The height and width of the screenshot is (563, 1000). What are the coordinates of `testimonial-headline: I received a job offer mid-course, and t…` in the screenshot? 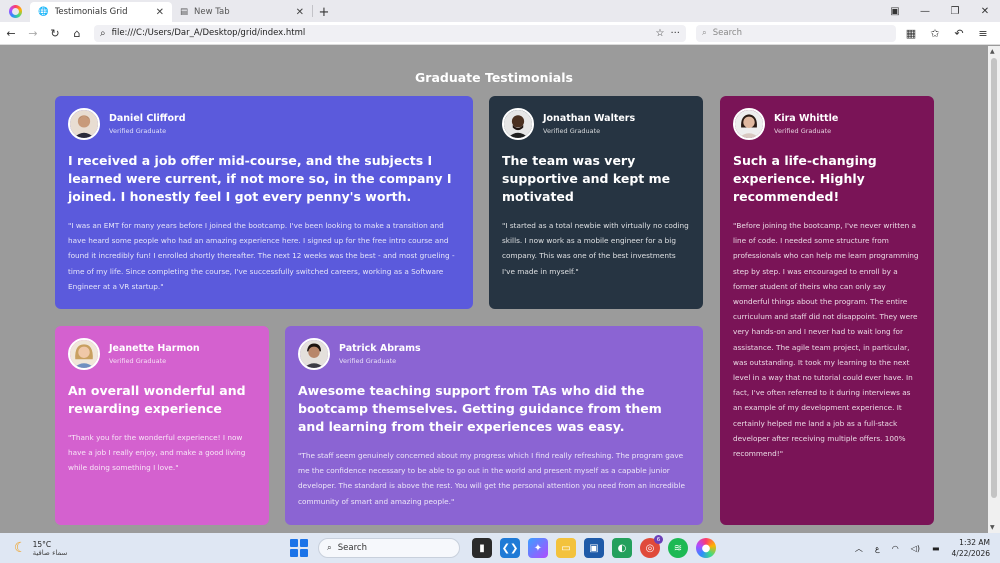 It's located at (260, 178).